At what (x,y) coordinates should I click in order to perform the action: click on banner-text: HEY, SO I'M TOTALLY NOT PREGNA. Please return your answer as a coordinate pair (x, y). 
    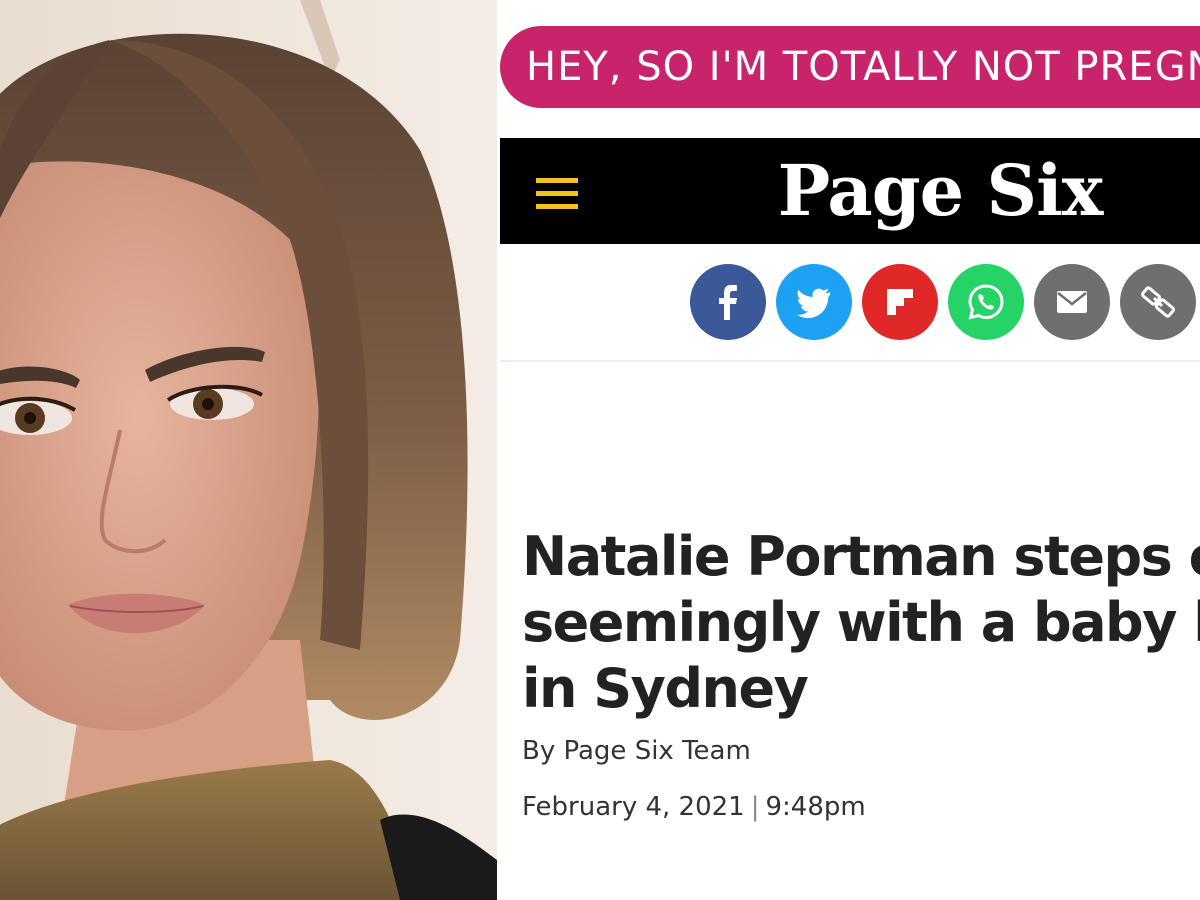
    Looking at the image, I should click on (863, 67).